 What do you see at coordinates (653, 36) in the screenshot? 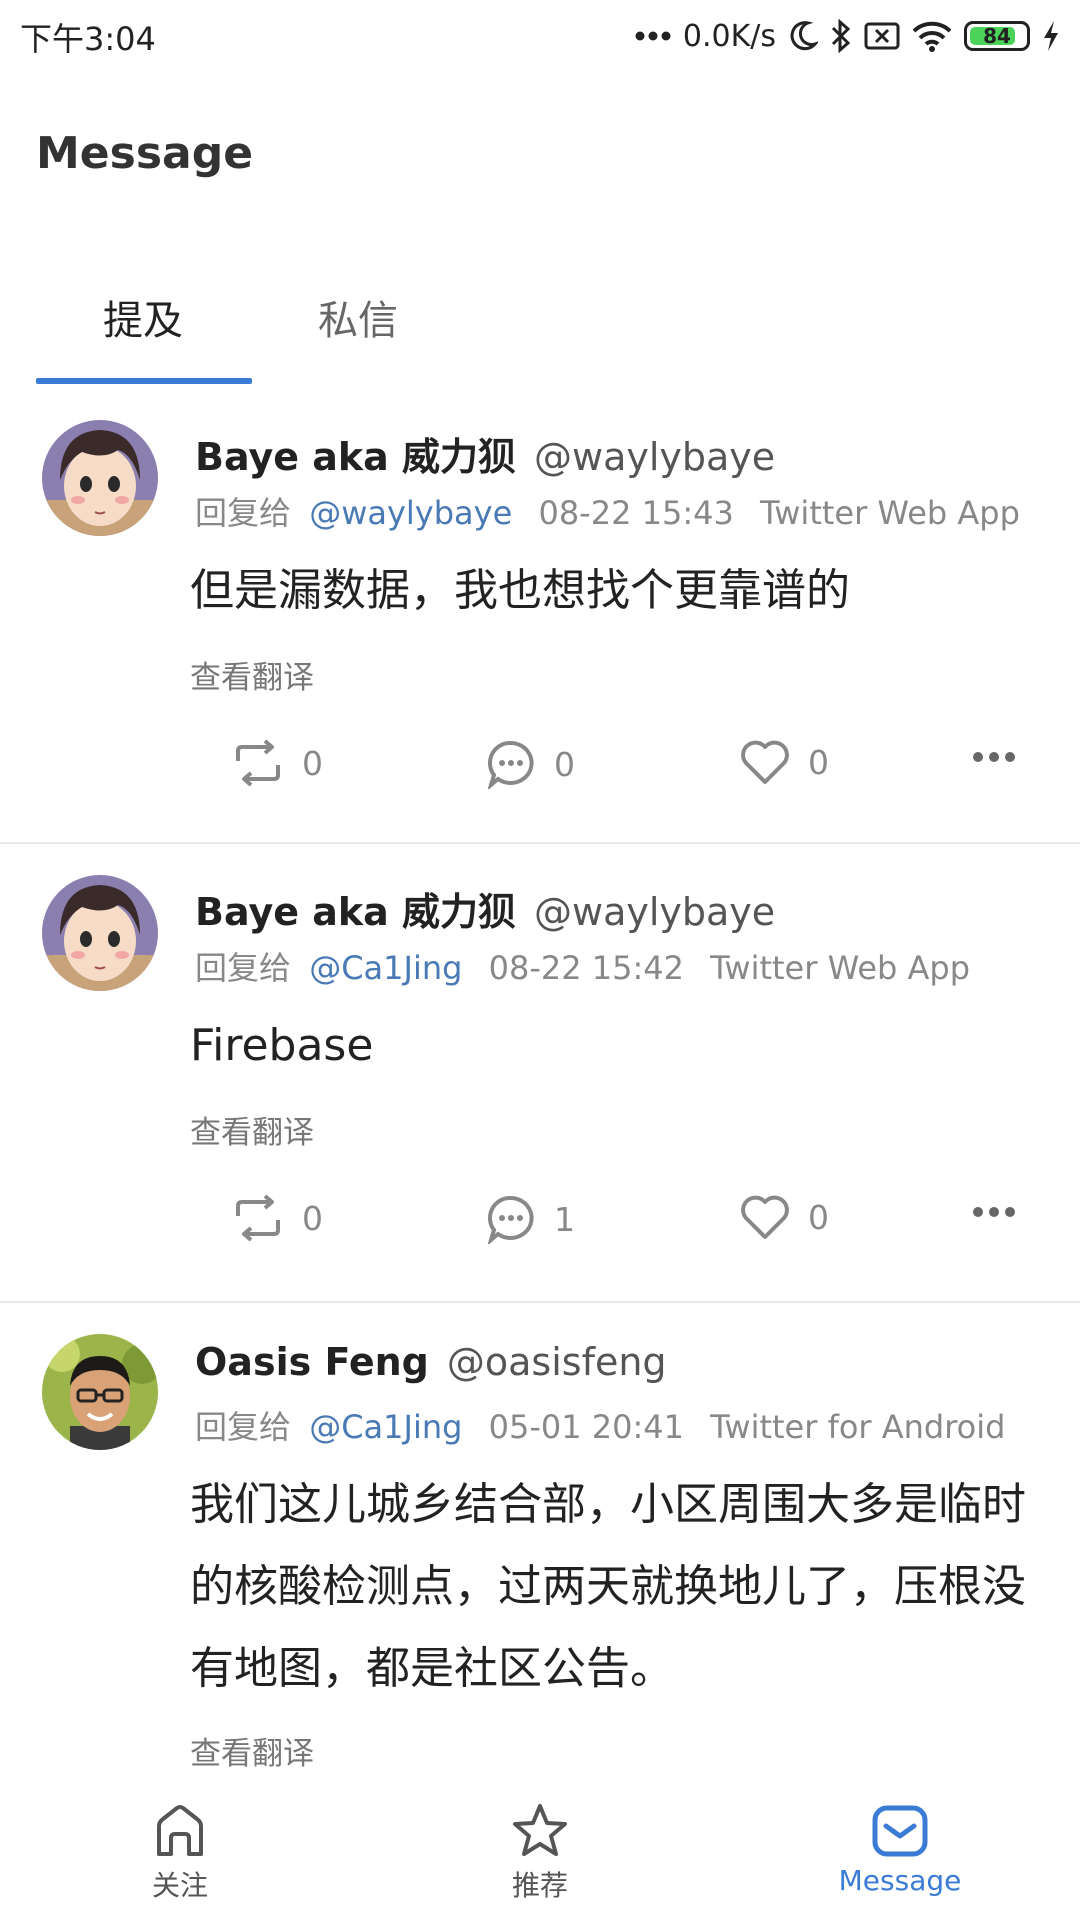
I see `signal-dots-icon` at bounding box center [653, 36].